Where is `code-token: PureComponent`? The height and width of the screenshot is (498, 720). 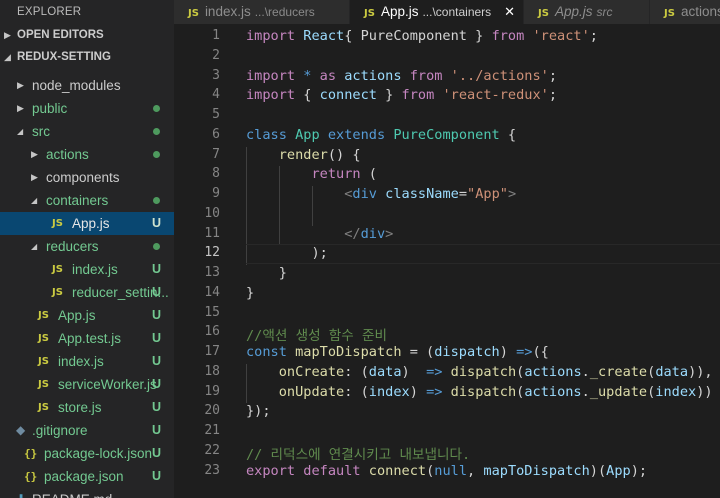 code-token: PureComponent is located at coordinates (413, 36).